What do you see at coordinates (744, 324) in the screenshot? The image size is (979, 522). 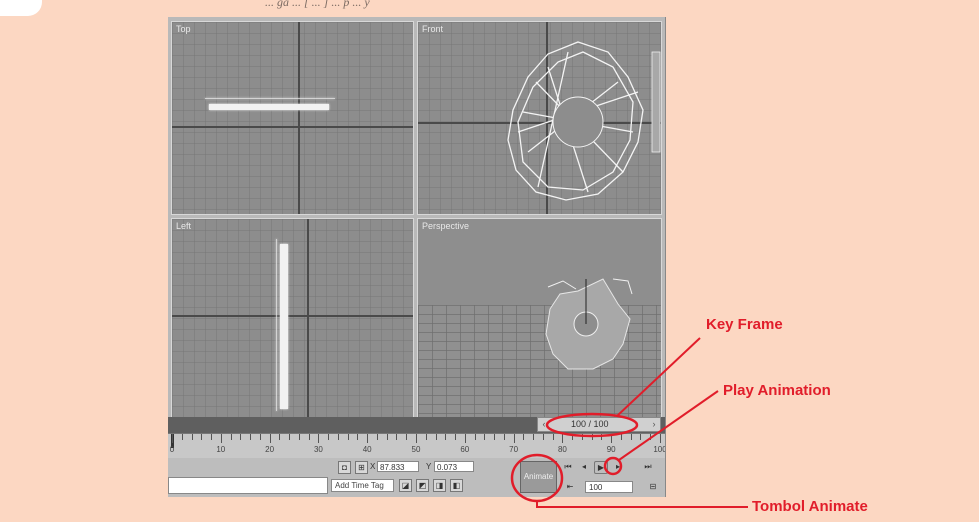 I see `callout-key-frame: Key Frame` at bounding box center [744, 324].